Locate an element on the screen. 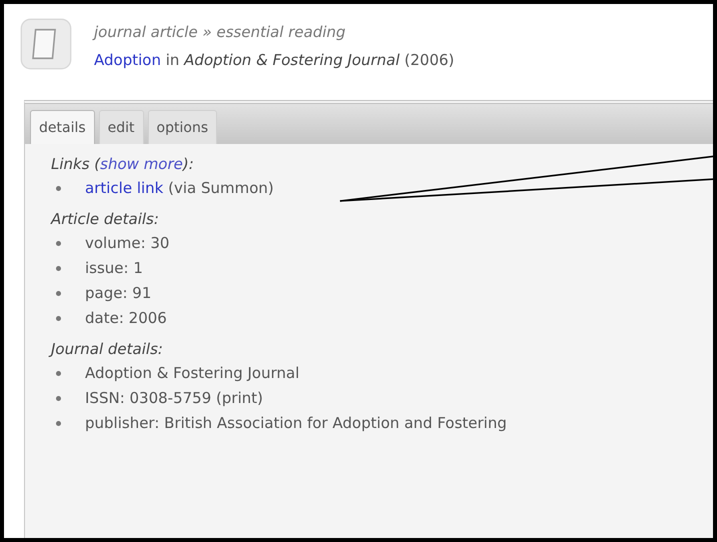 The image size is (717, 542). list-item-text: ISSN: 0308-5759 (print) is located at coordinates (174, 398).